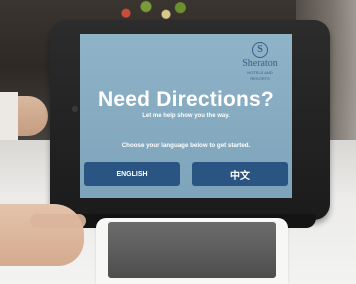  I want to click on shirt-cuff, so click(9, 116).